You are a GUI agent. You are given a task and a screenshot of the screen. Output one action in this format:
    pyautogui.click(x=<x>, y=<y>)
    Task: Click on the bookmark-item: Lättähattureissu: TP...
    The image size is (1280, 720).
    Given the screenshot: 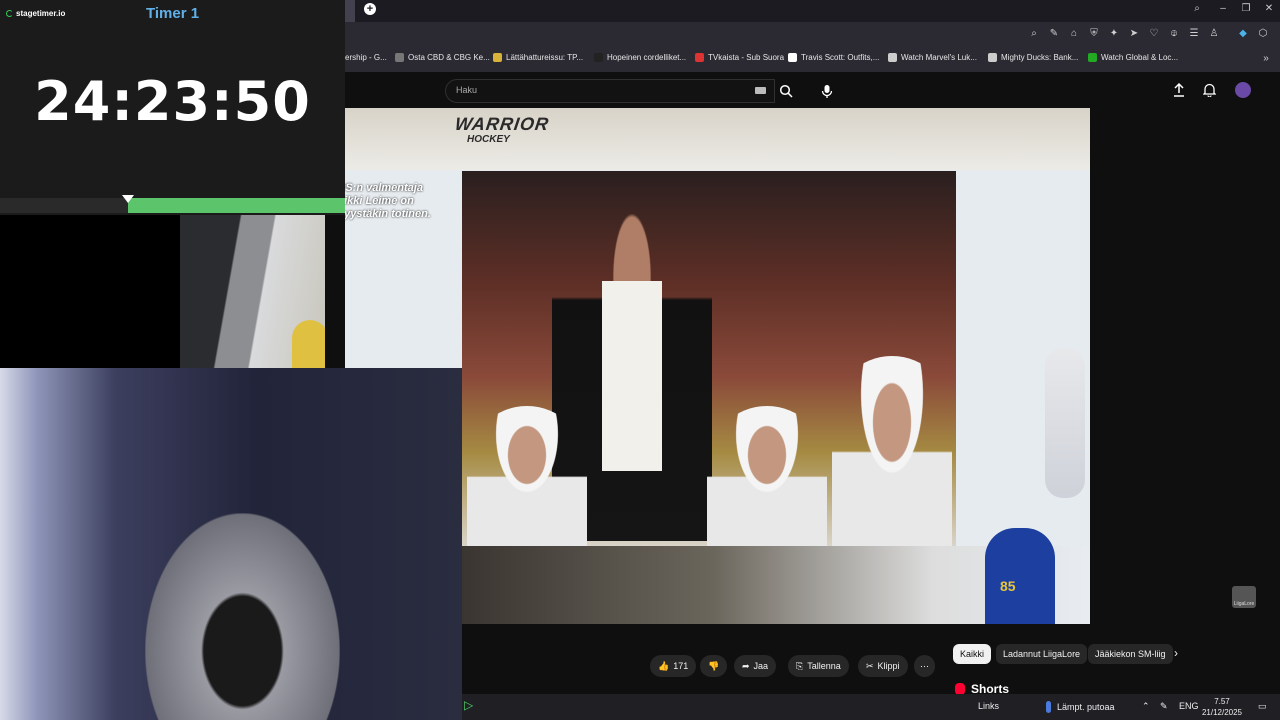 What is the action you would take?
    pyautogui.click(x=538, y=57)
    